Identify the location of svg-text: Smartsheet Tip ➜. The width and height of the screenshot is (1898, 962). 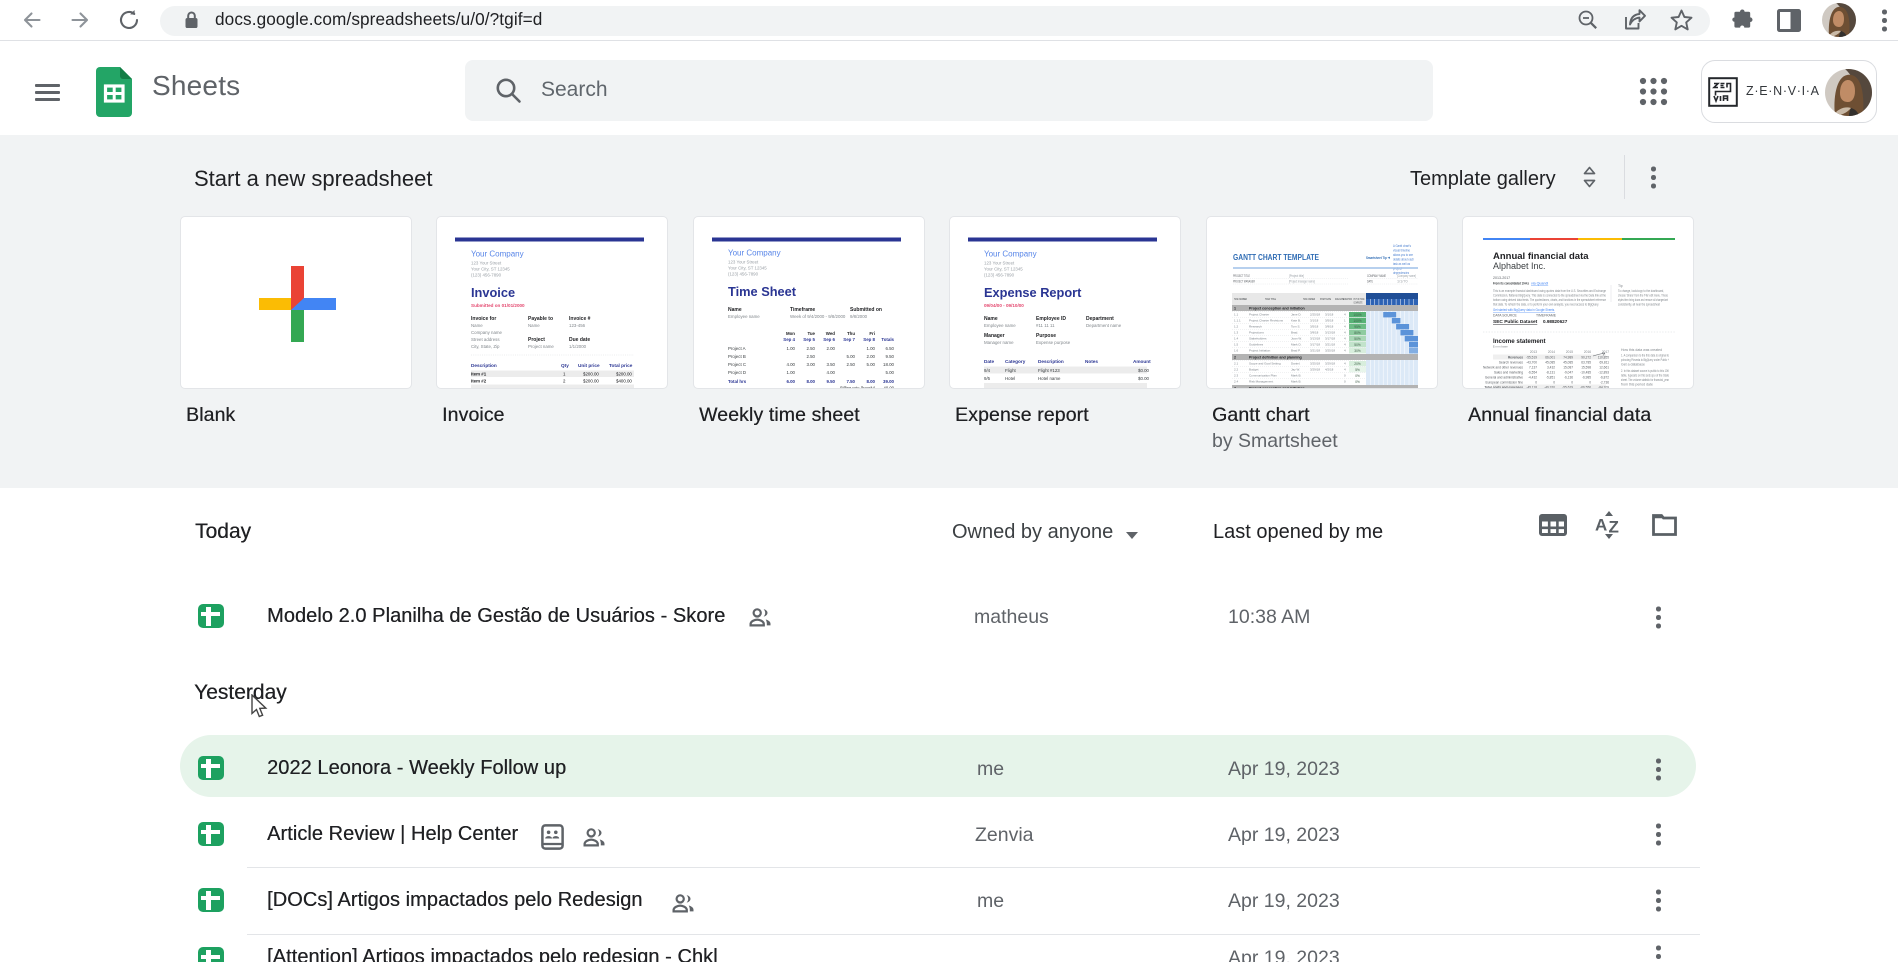
(1378, 258).